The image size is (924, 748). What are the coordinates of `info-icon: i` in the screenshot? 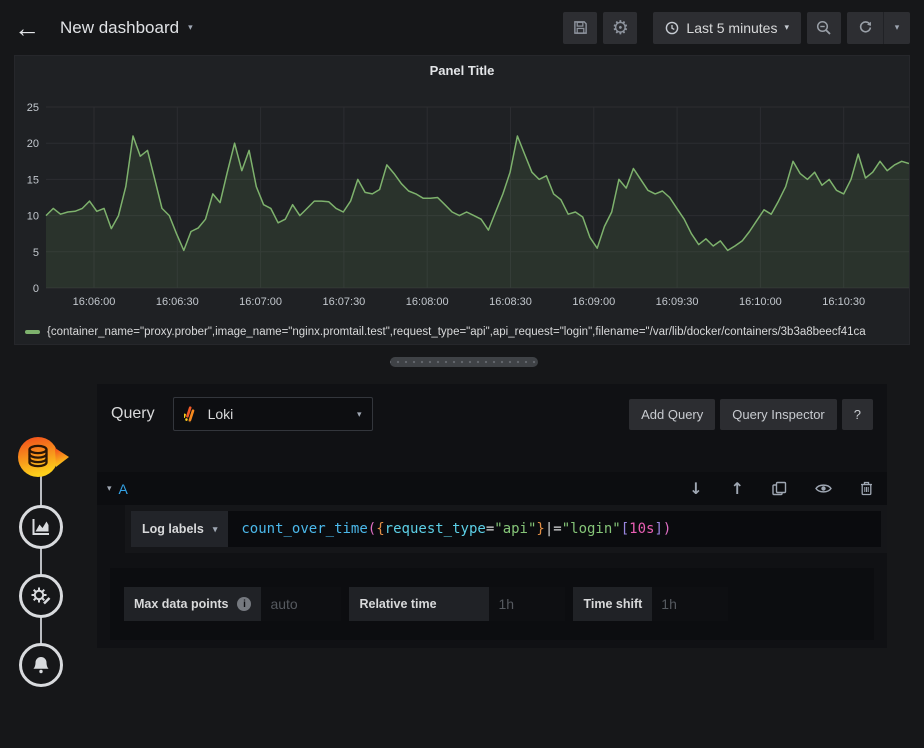 It's located at (244, 604).